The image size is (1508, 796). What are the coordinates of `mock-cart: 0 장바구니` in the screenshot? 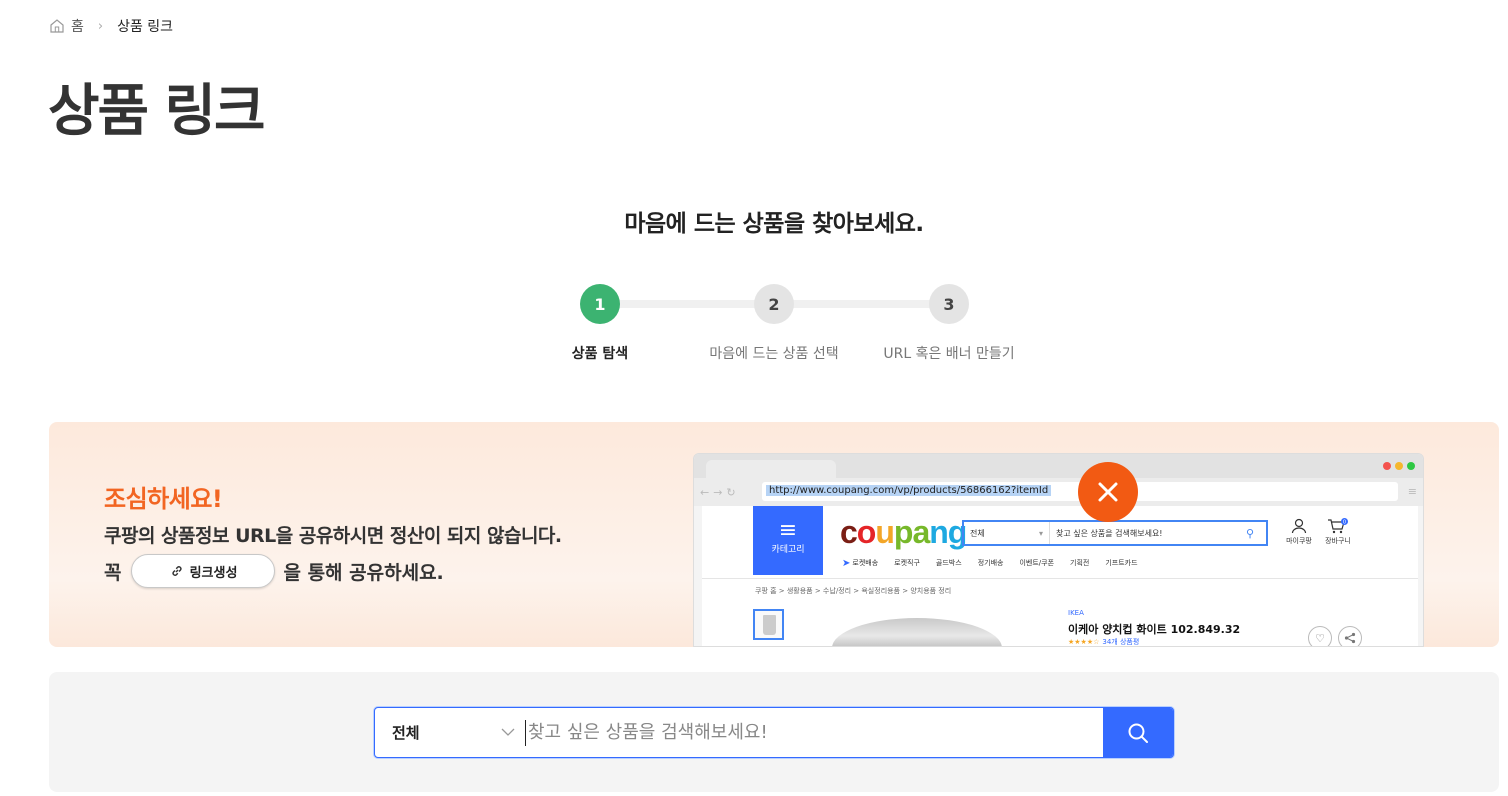 It's located at (1338, 531).